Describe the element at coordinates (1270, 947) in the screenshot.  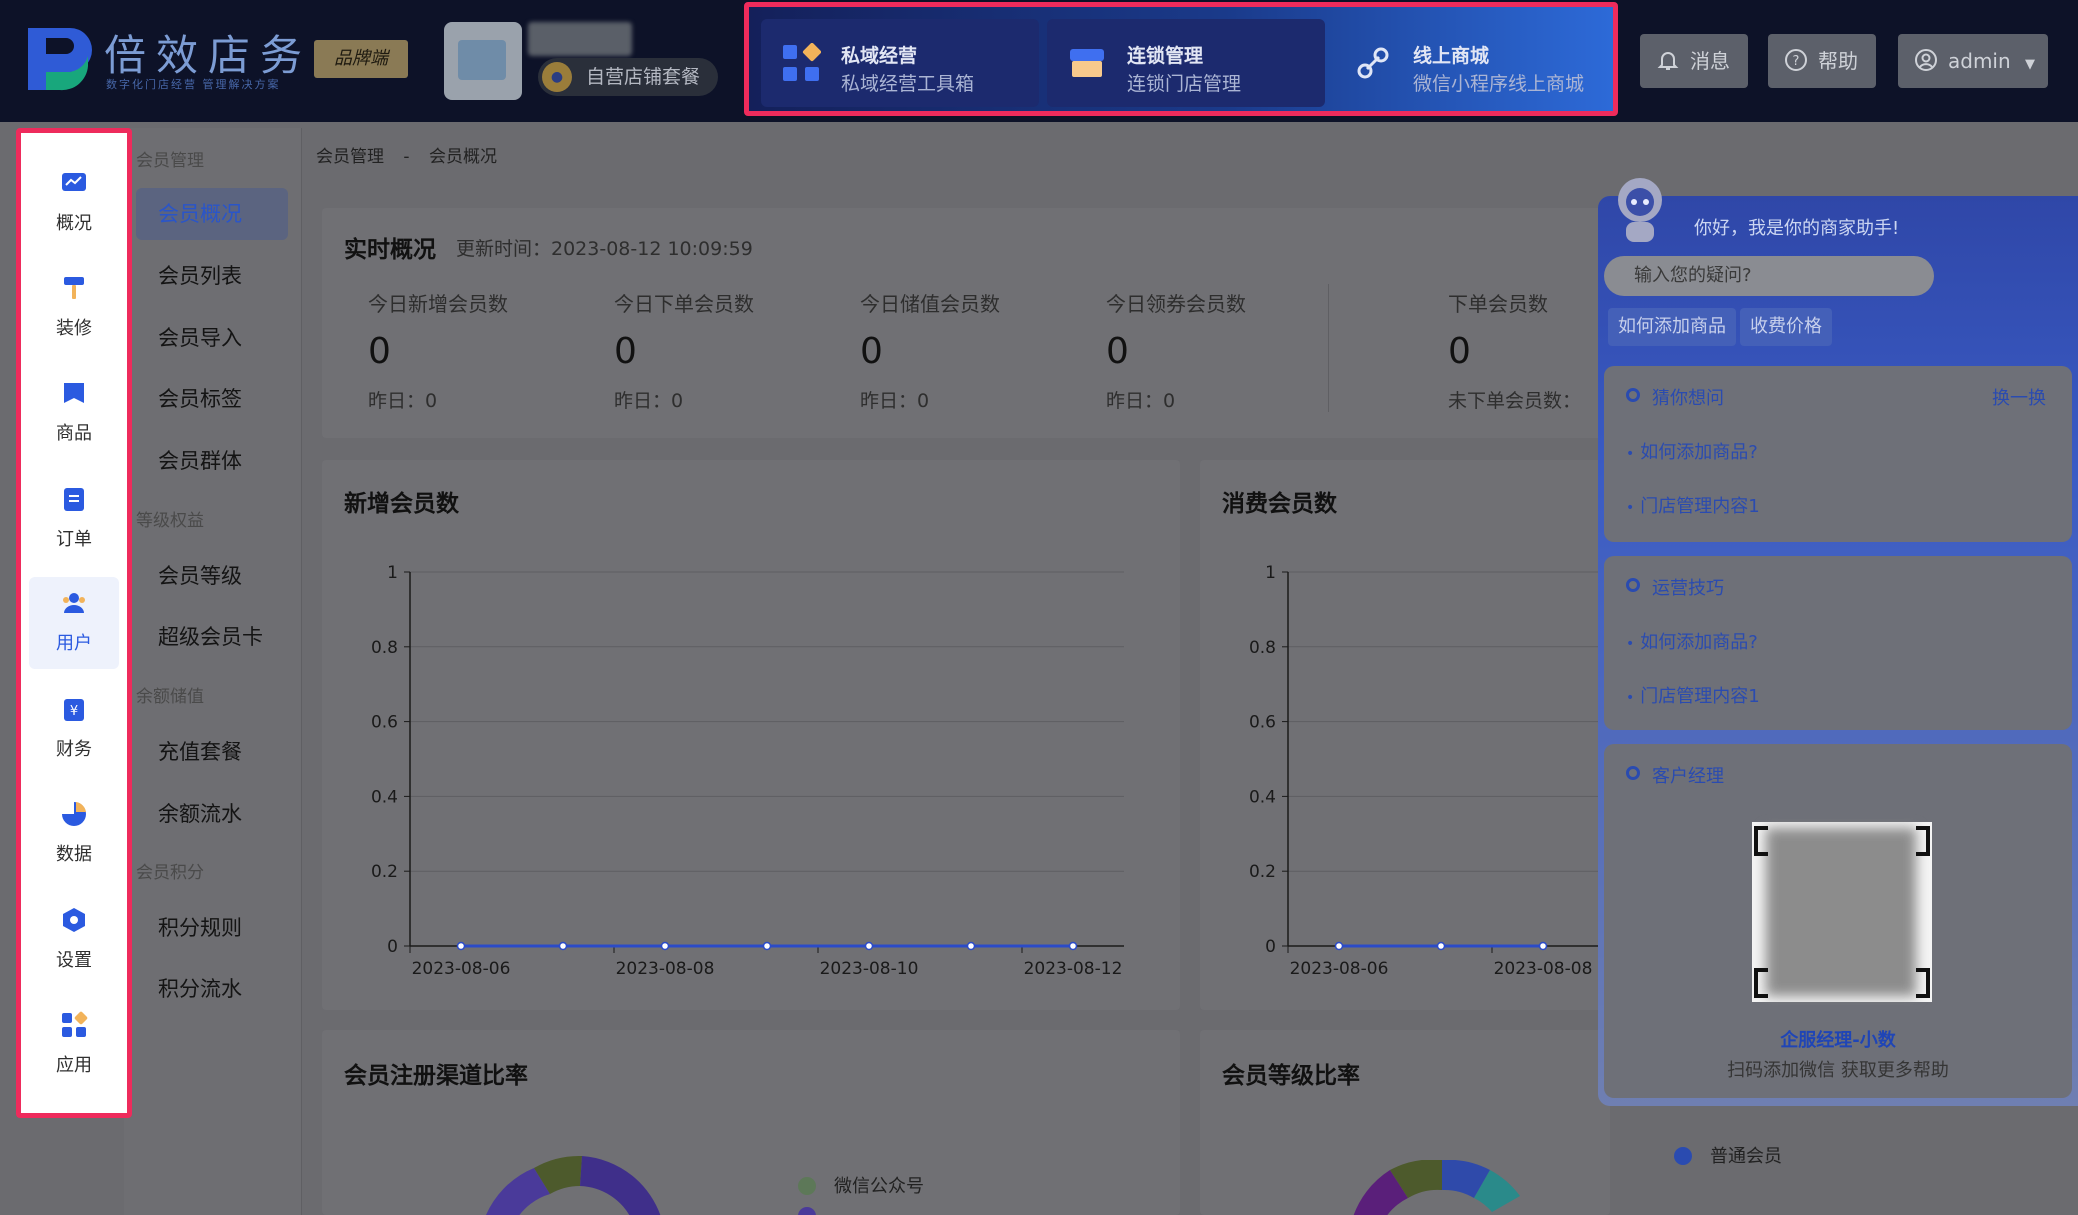
I see `y-tick-label: 0` at that location.